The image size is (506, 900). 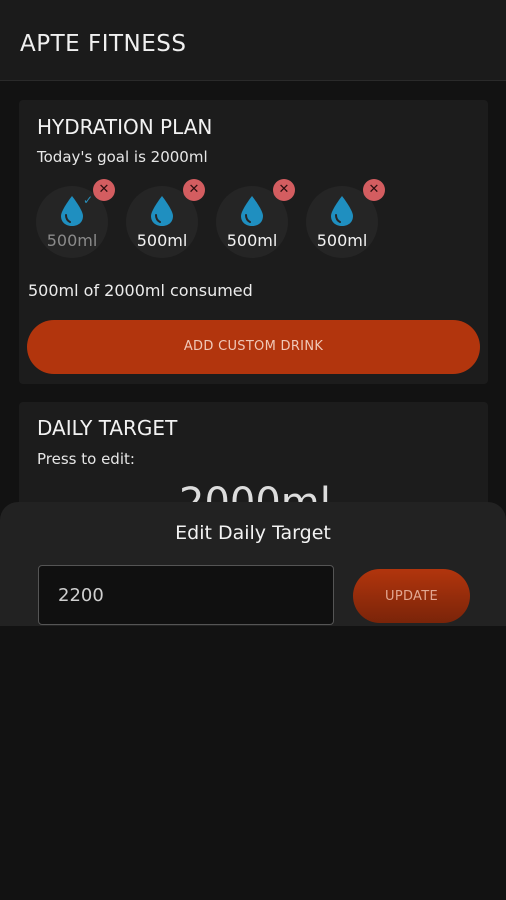 What do you see at coordinates (253, 347) in the screenshot?
I see `add-custom-drink-button: ADD CUSTOM DRINK` at bounding box center [253, 347].